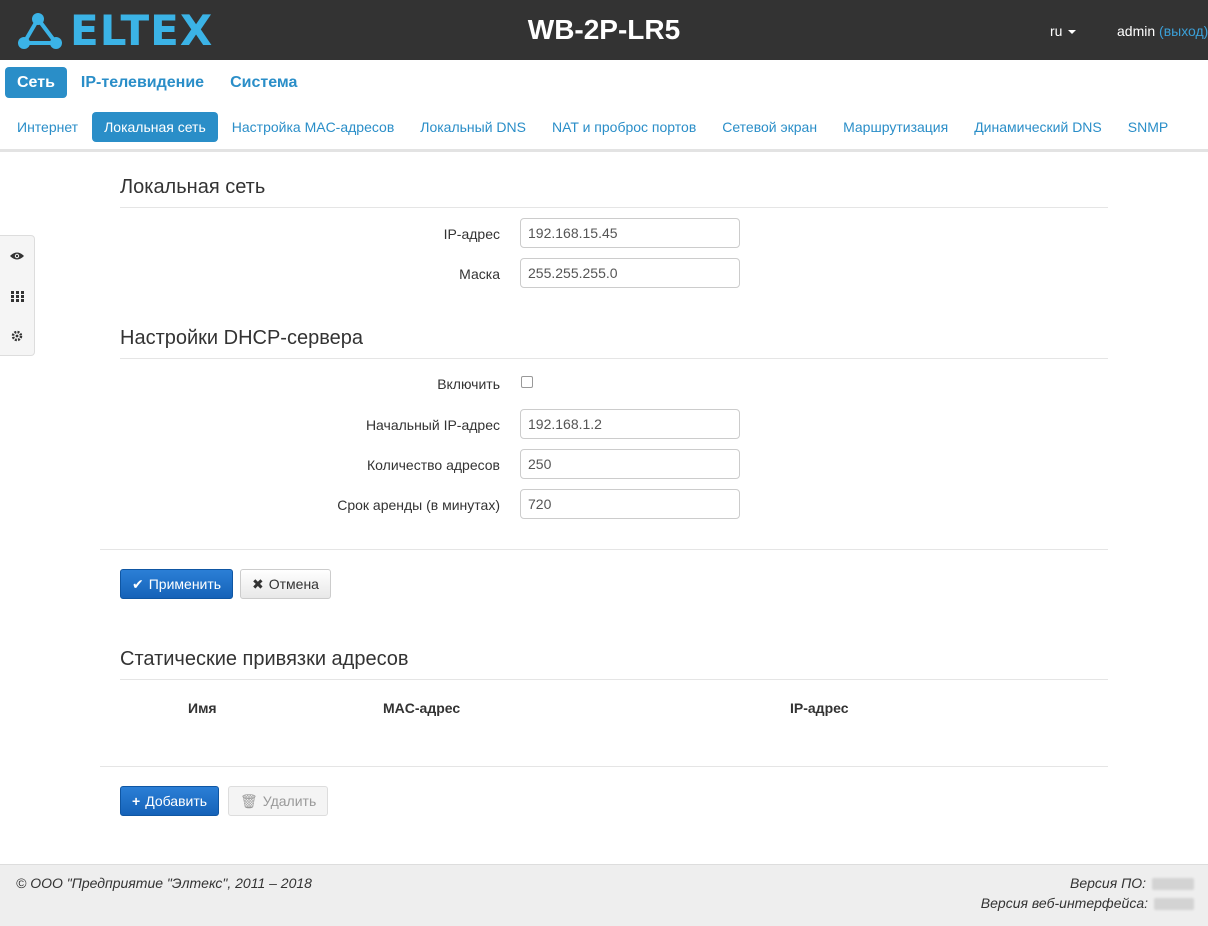 This screenshot has width=1208, height=926. Describe the element at coordinates (185, 584) in the screenshot. I see `apply-label: Применить` at that location.